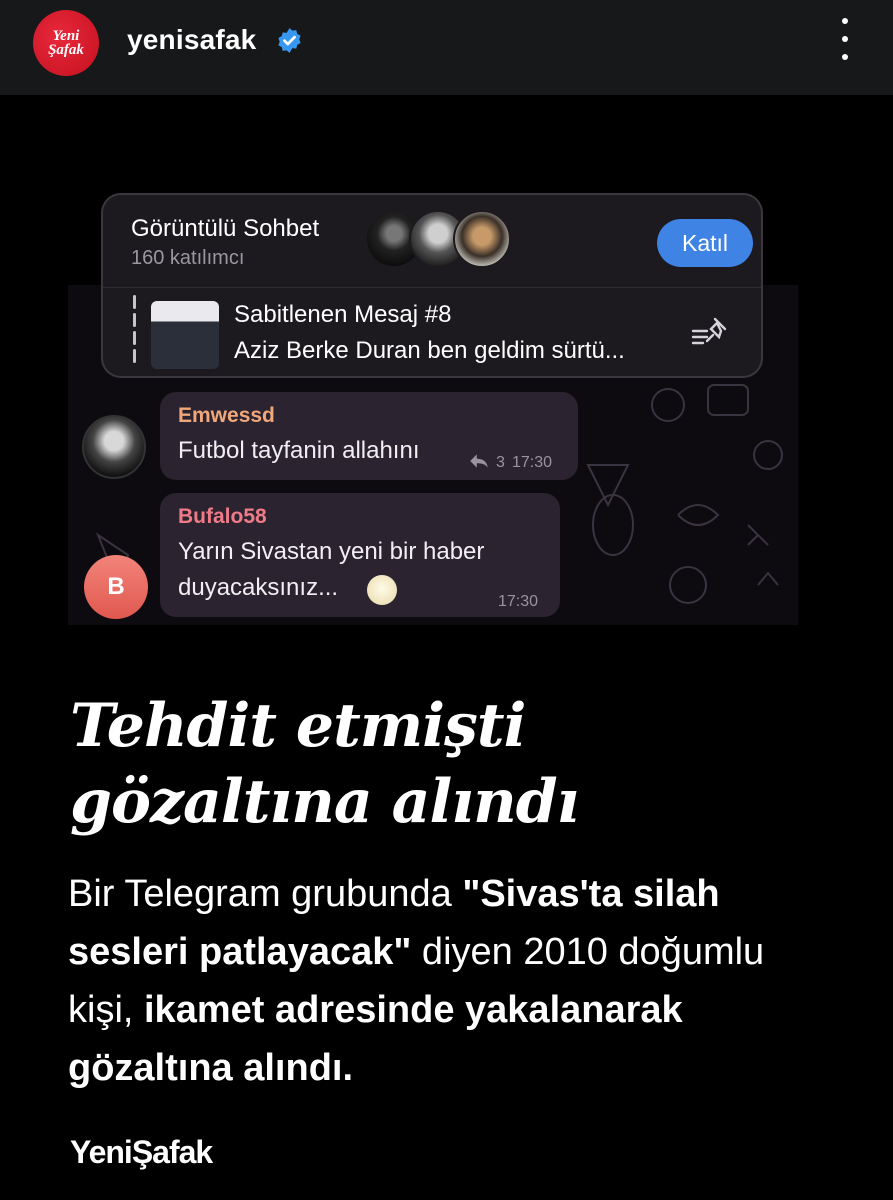 The image size is (893, 1200). Describe the element at coordinates (289, 40) in the screenshot. I see `verified-badge-icon` at that location.